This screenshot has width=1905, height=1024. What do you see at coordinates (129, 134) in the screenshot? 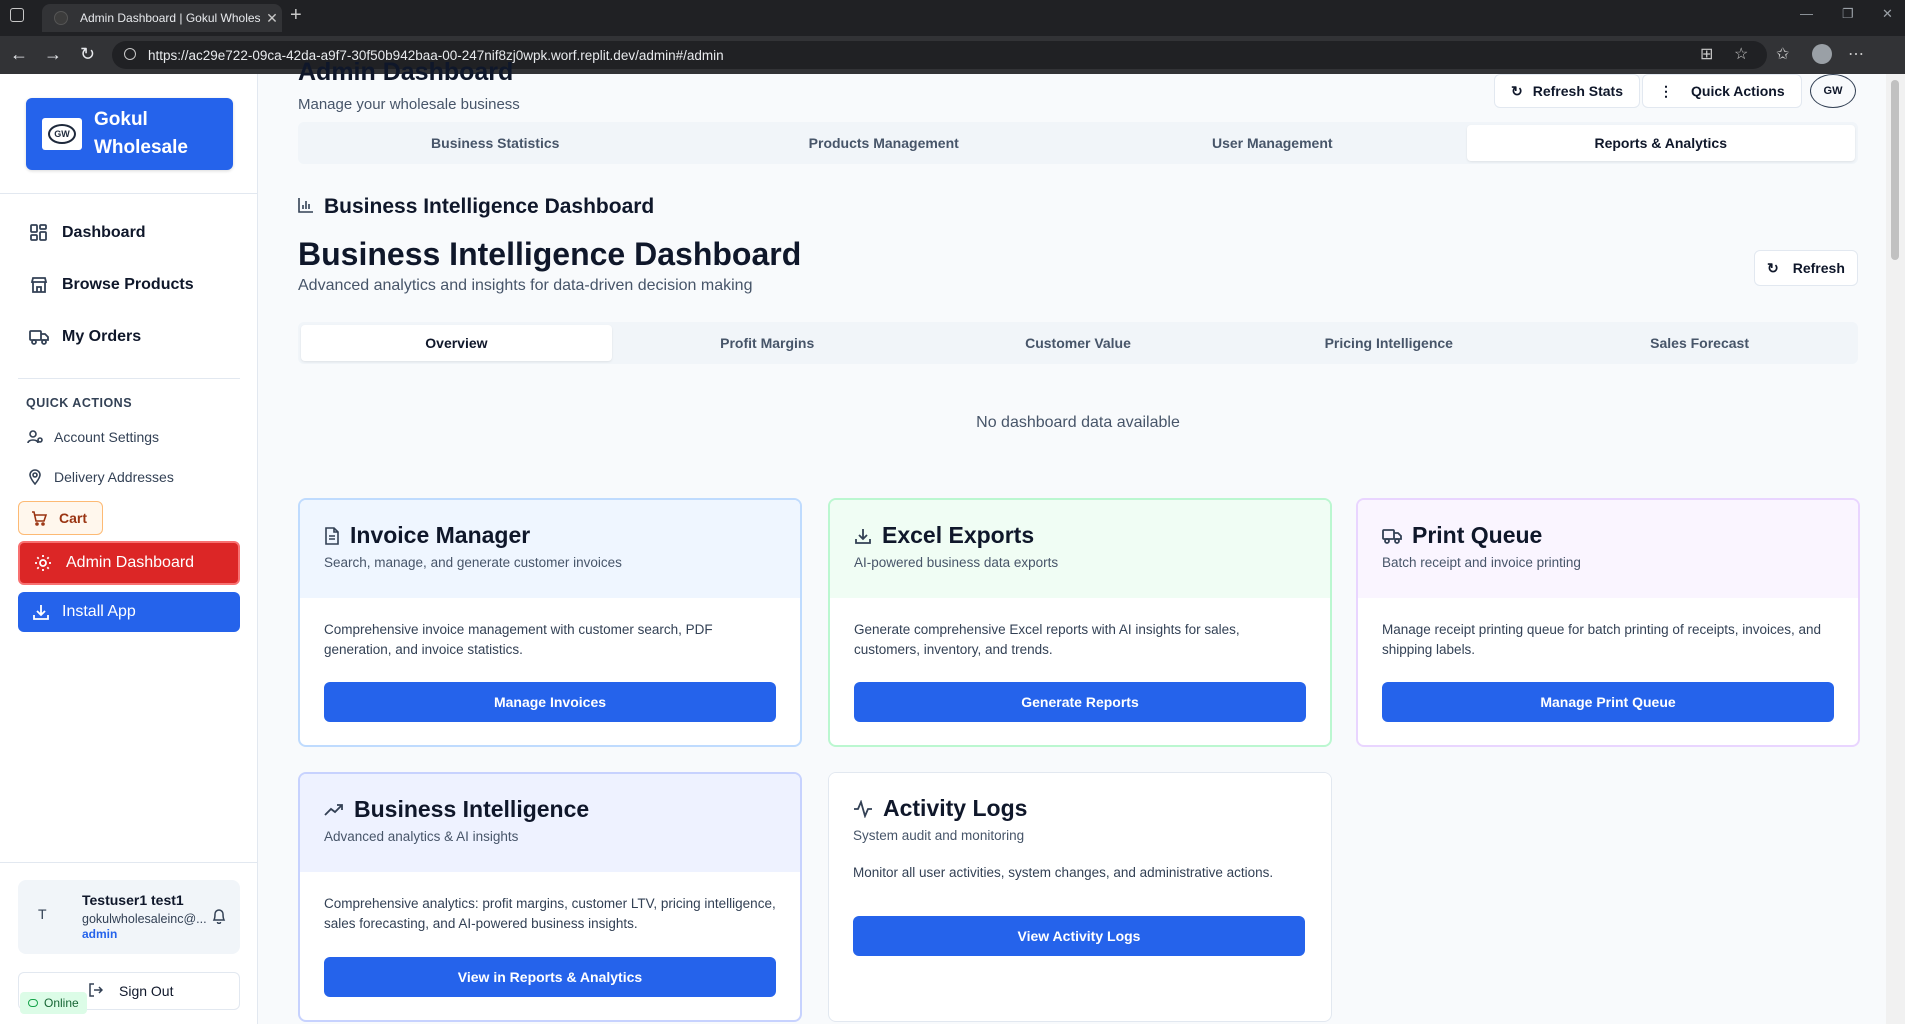
I see `brand-logo: GW Gokul Wholesale` at bounding box center [129, 134].